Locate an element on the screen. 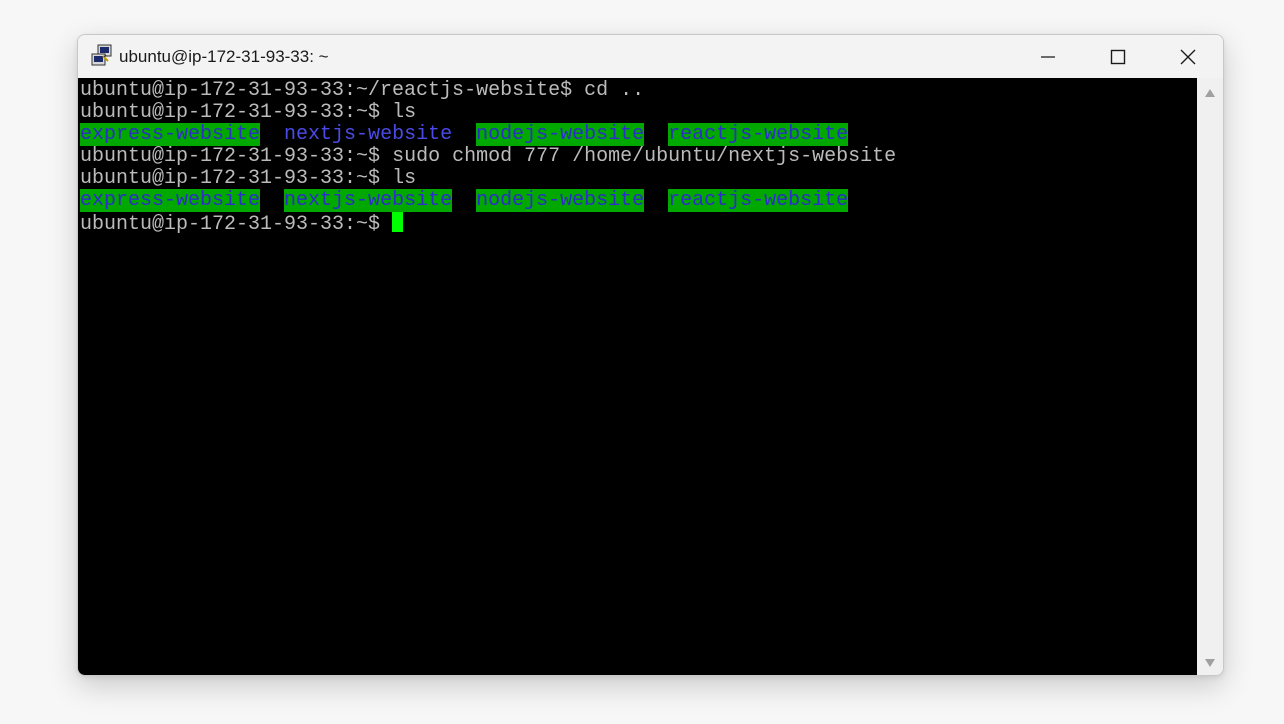 This screenshot has width=1284, height=724. text-cursor is located at coordinates (398, 222).